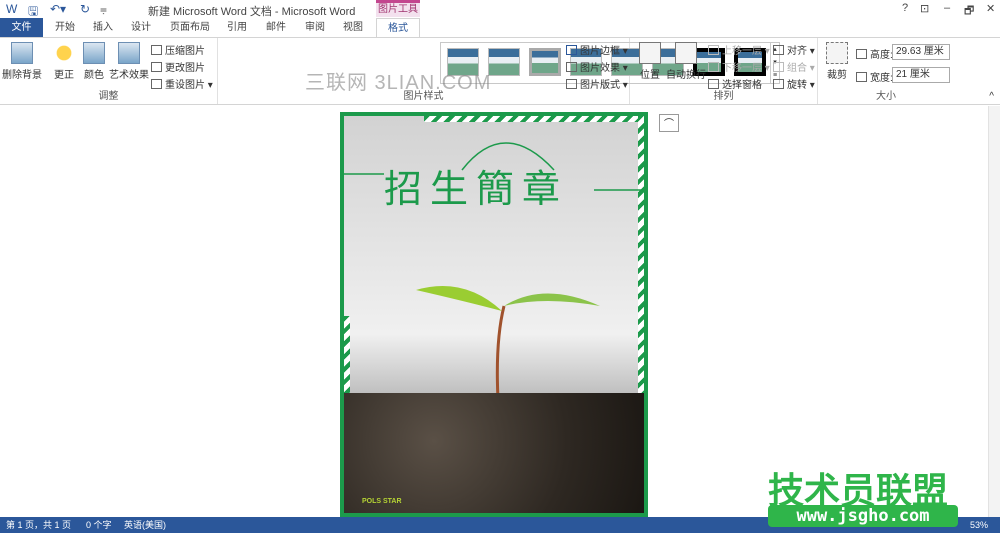 The height and width of the screenshot is (533, 1000). What do you see at coordinates (837, 75) in the screenshot?
I see `label: 裁剪` at bounding box center [837, 75].